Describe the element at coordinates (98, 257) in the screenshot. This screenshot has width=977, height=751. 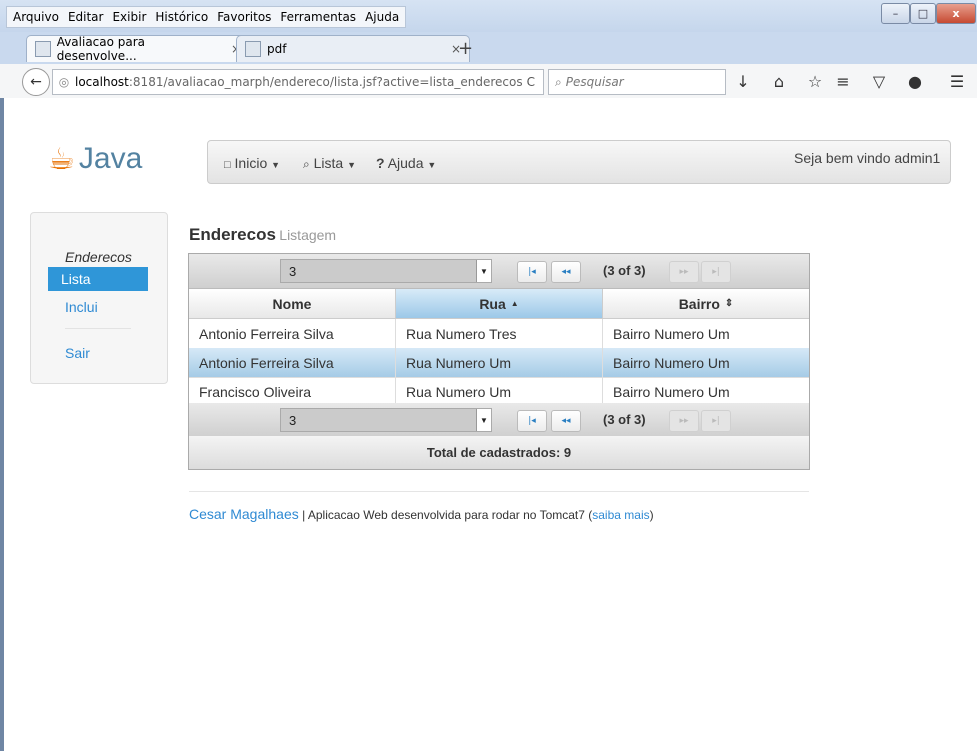
I see `sidebar-header: Enderecos` at that location.